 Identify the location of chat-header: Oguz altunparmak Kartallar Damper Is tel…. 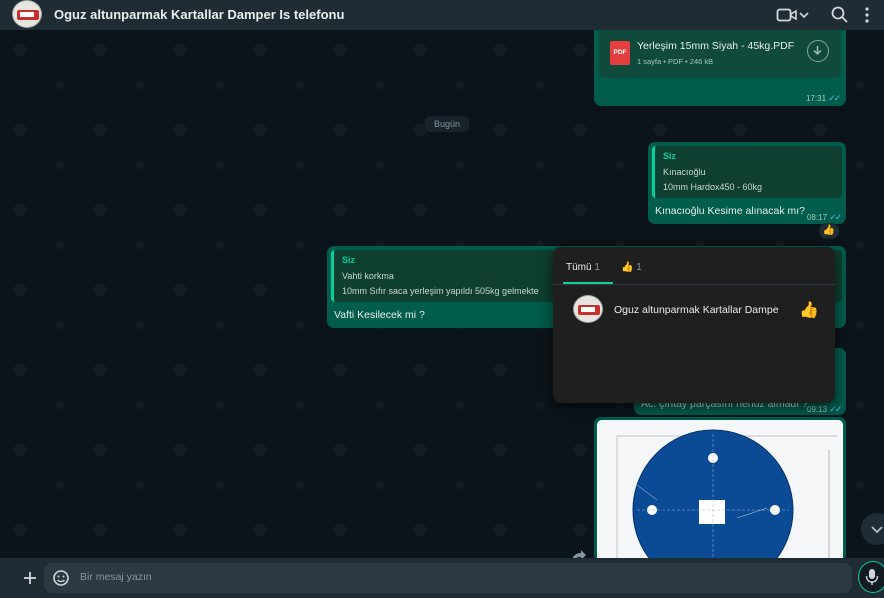
(442, 15).